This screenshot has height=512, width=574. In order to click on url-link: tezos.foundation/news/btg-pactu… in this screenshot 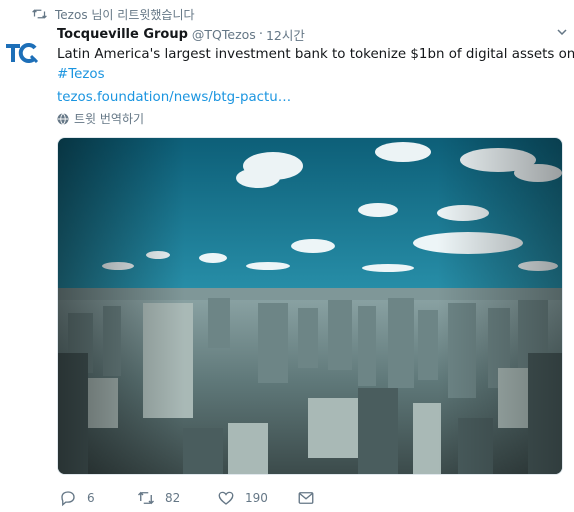, I will do `click(312, 98)`.